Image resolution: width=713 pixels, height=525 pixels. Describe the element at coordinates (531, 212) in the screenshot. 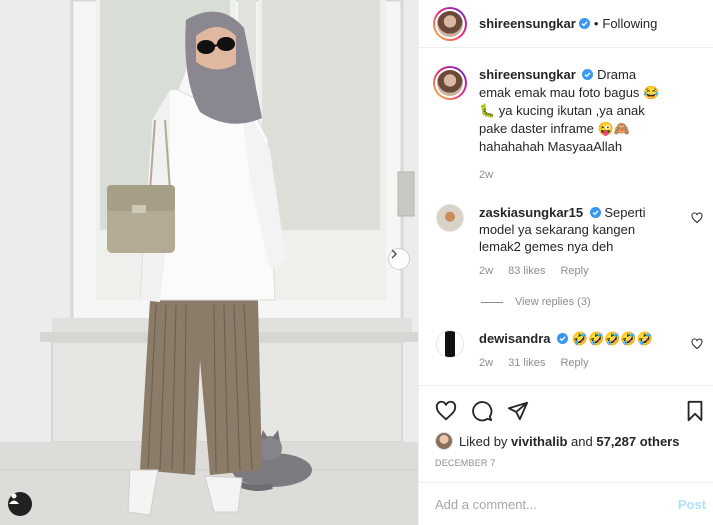

I see `commenter-username: zaskiasungkar15` at that location.